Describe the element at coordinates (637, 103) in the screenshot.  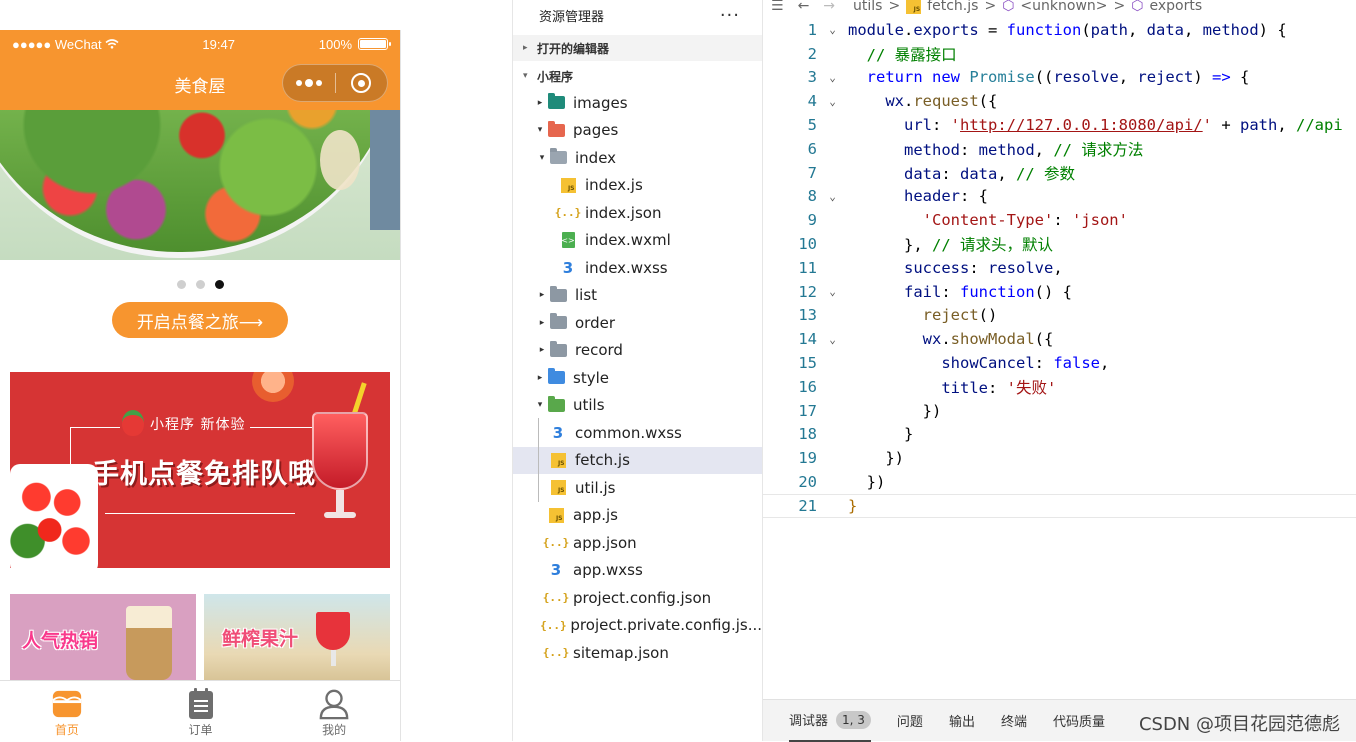
I see `tree-item: ▸ images` at that location.